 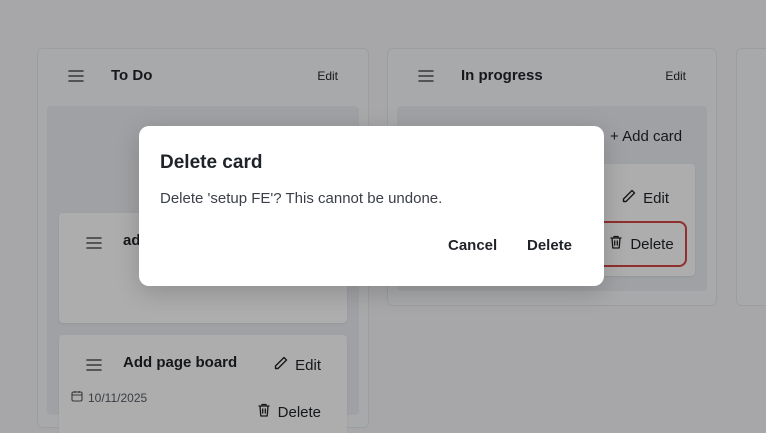 I want to click on confirm-delete-button: Delete, so click(x=549, y=245).